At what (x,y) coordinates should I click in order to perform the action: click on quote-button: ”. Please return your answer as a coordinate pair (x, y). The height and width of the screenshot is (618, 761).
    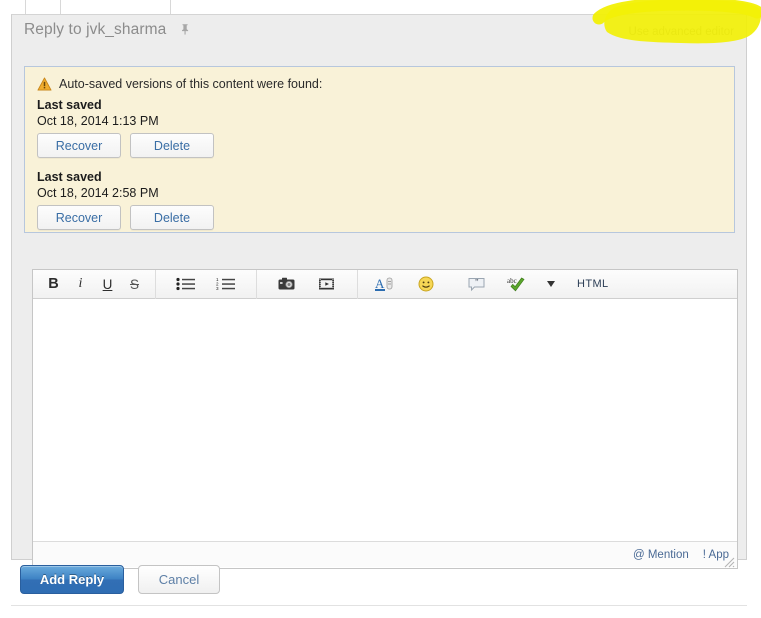
    Looking at the image, I should click on (477, 284).